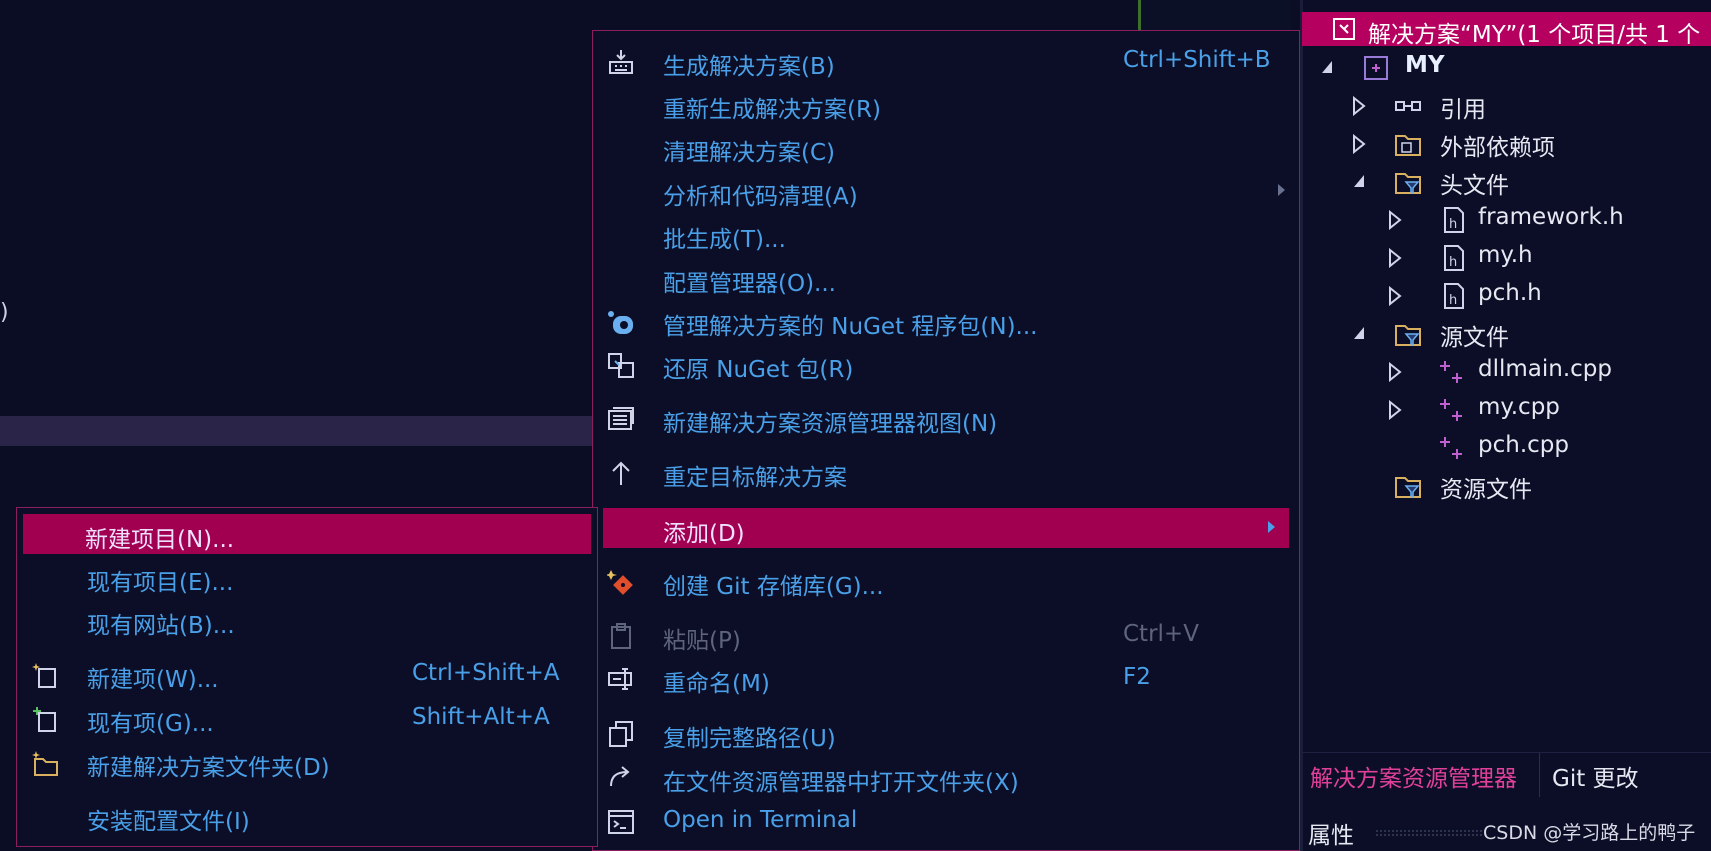 The width and height of the screenshot is (1711, 851). What do you see at coordinates (621, 473) in the screenshot?
I see `retarget-icon` at bounding box center [621, 473].